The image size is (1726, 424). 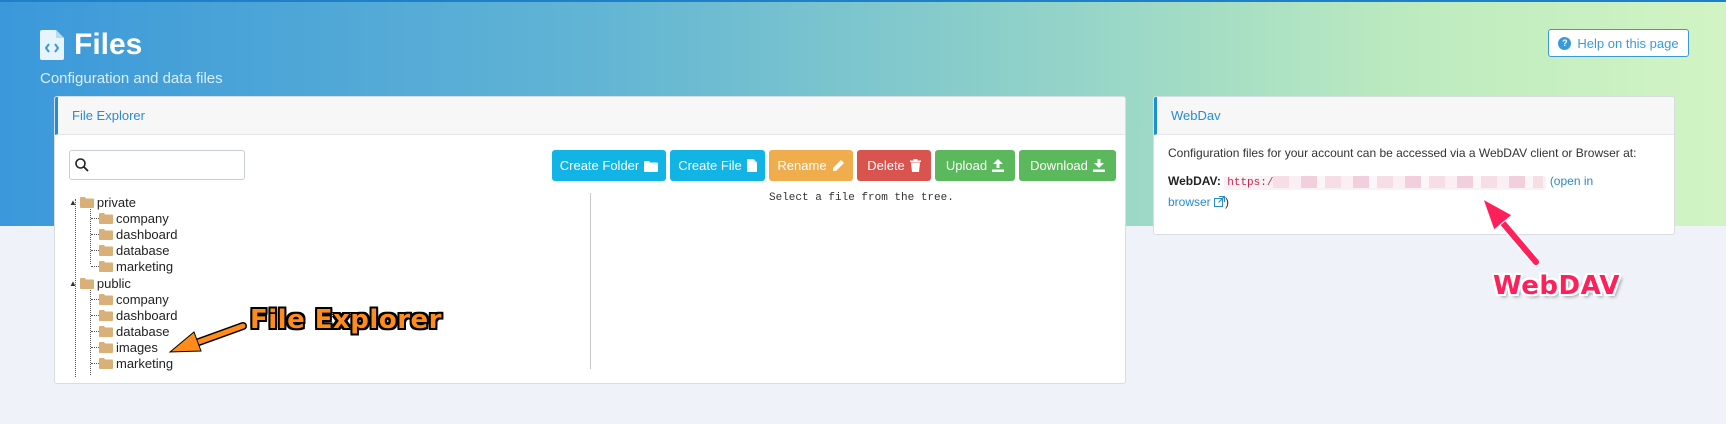 I want to click on create-file-button: Create File, so click(x=717, y=165).